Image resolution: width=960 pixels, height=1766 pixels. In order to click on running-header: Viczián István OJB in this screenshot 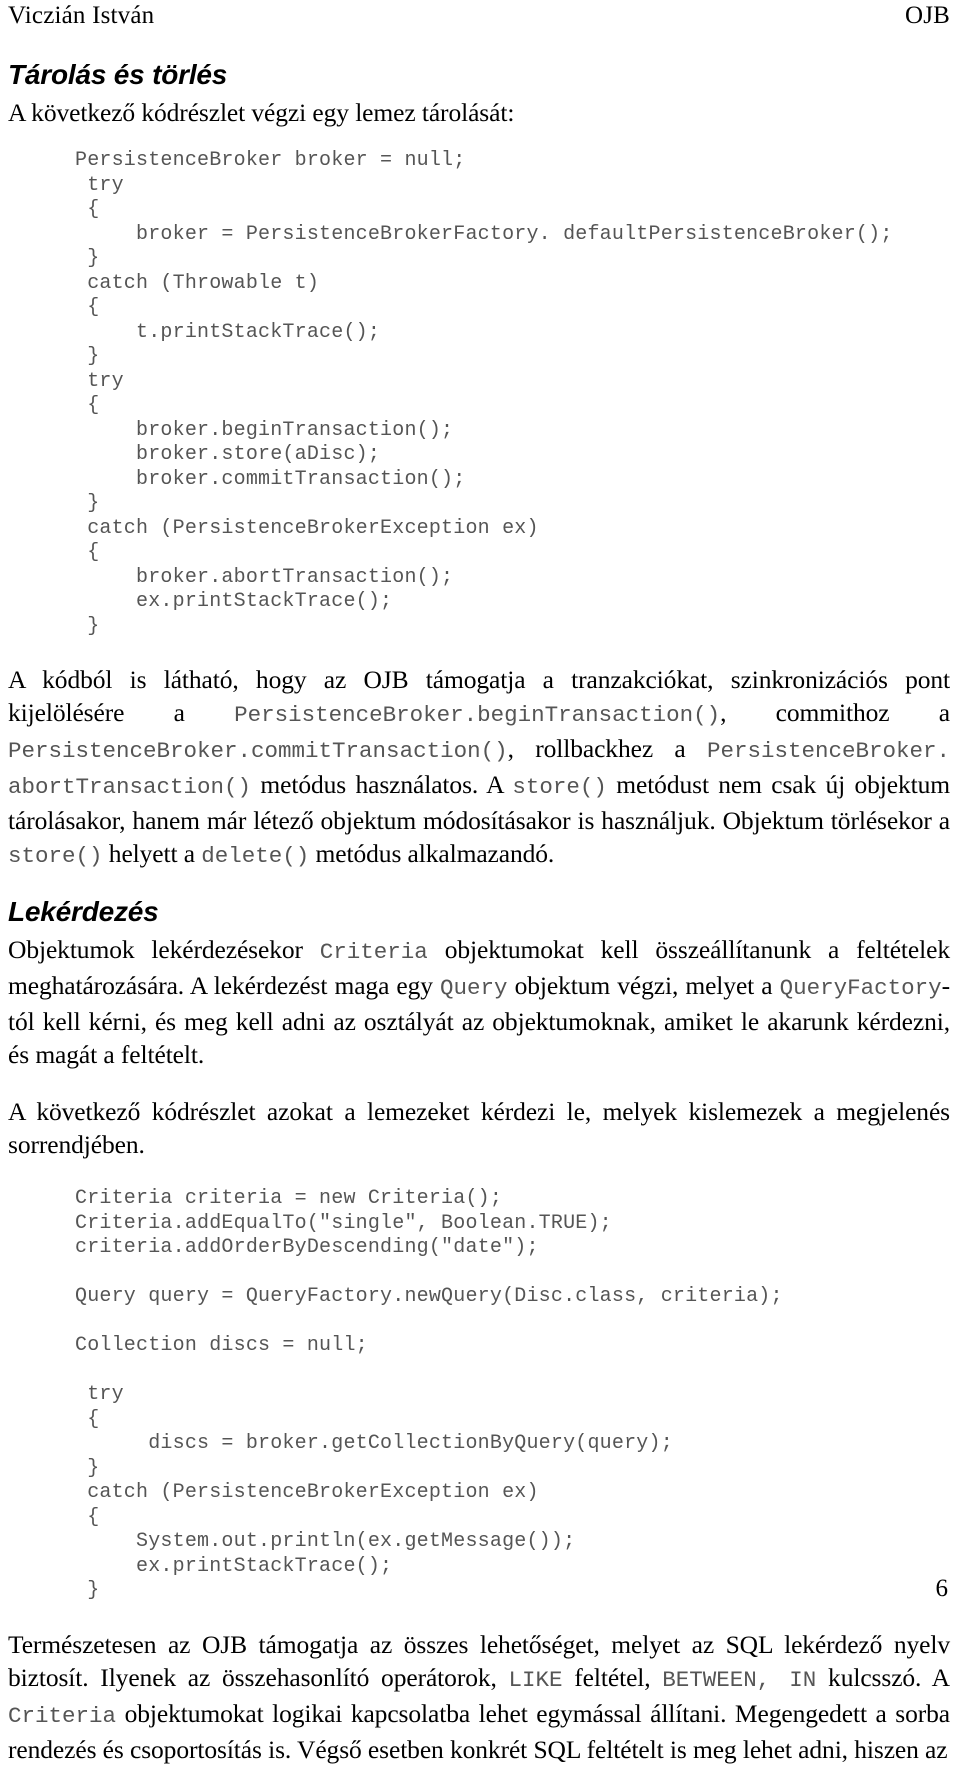, I will do `click(479, 17)`.